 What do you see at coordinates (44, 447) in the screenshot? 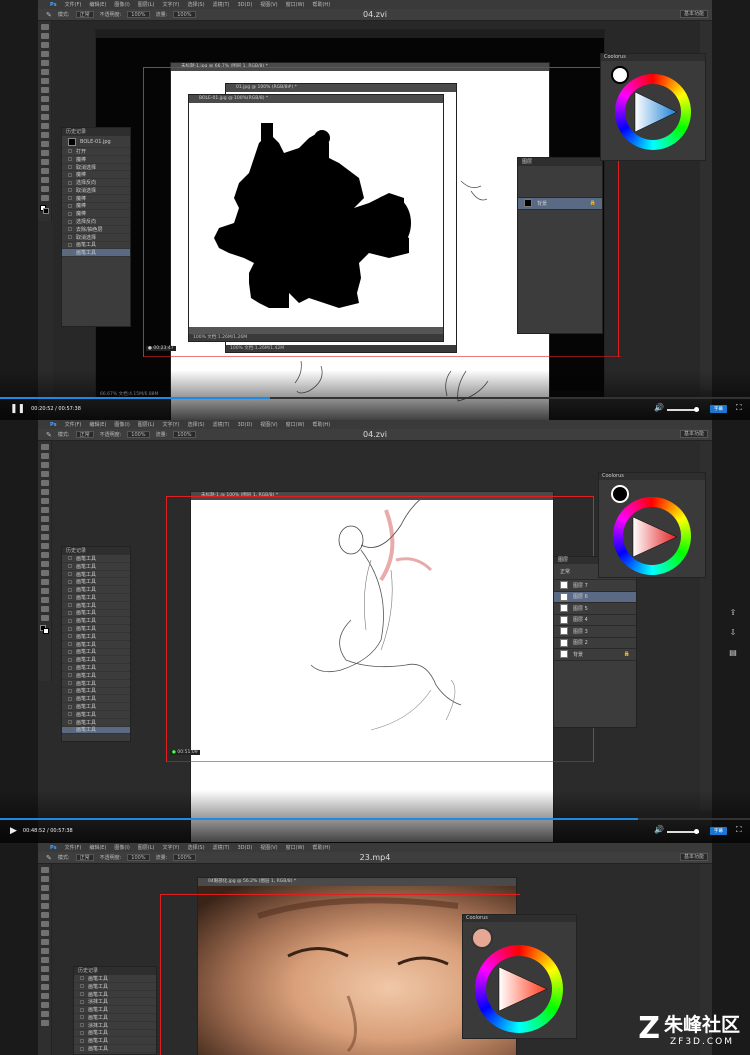
I see `move-tool-icon` at bounding box center [44, 447].